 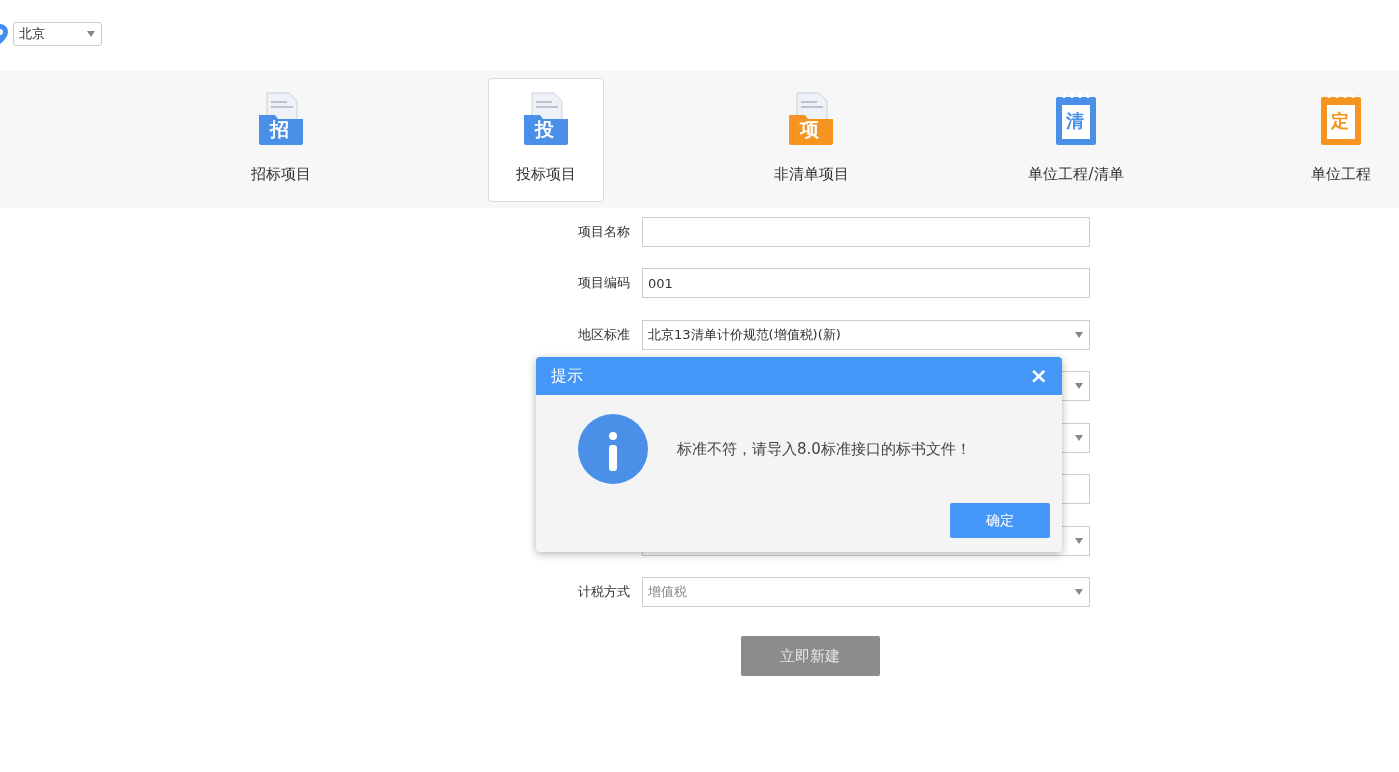 I want to click on dialog-title: 提示, so click(x=567, y=376).